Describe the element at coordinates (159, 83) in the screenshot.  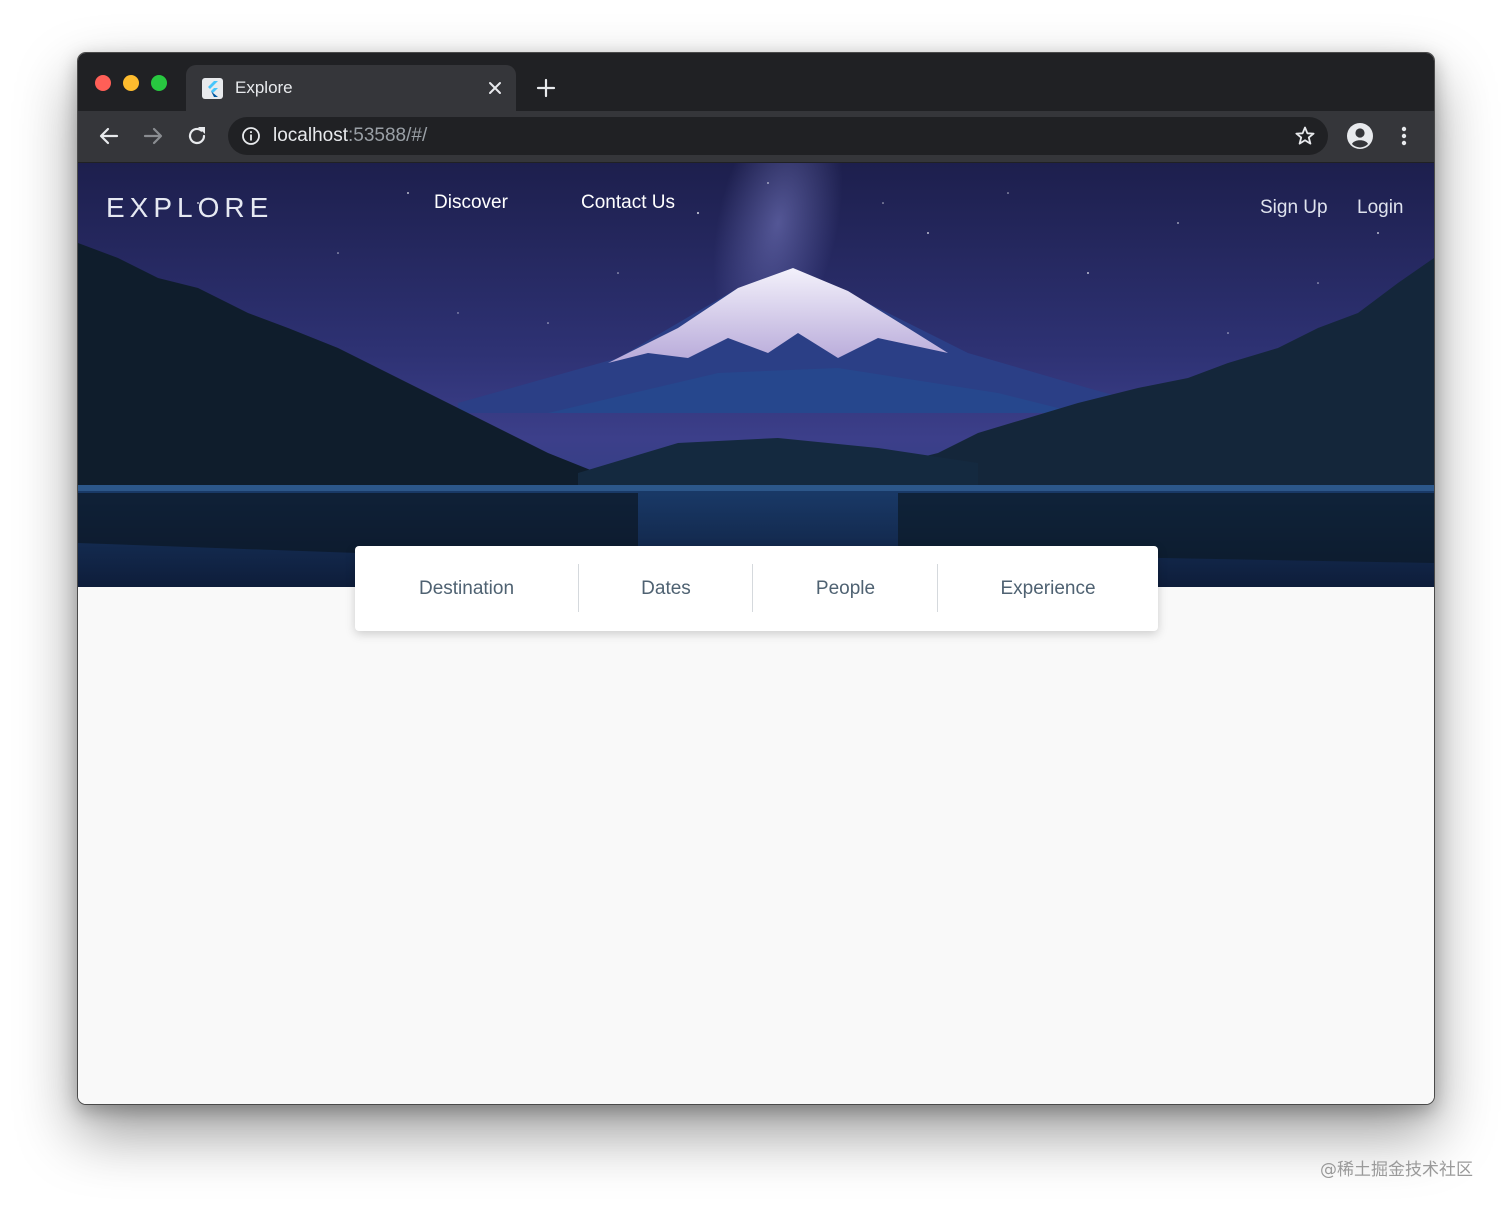
I see `window-maximize-button` at that location.